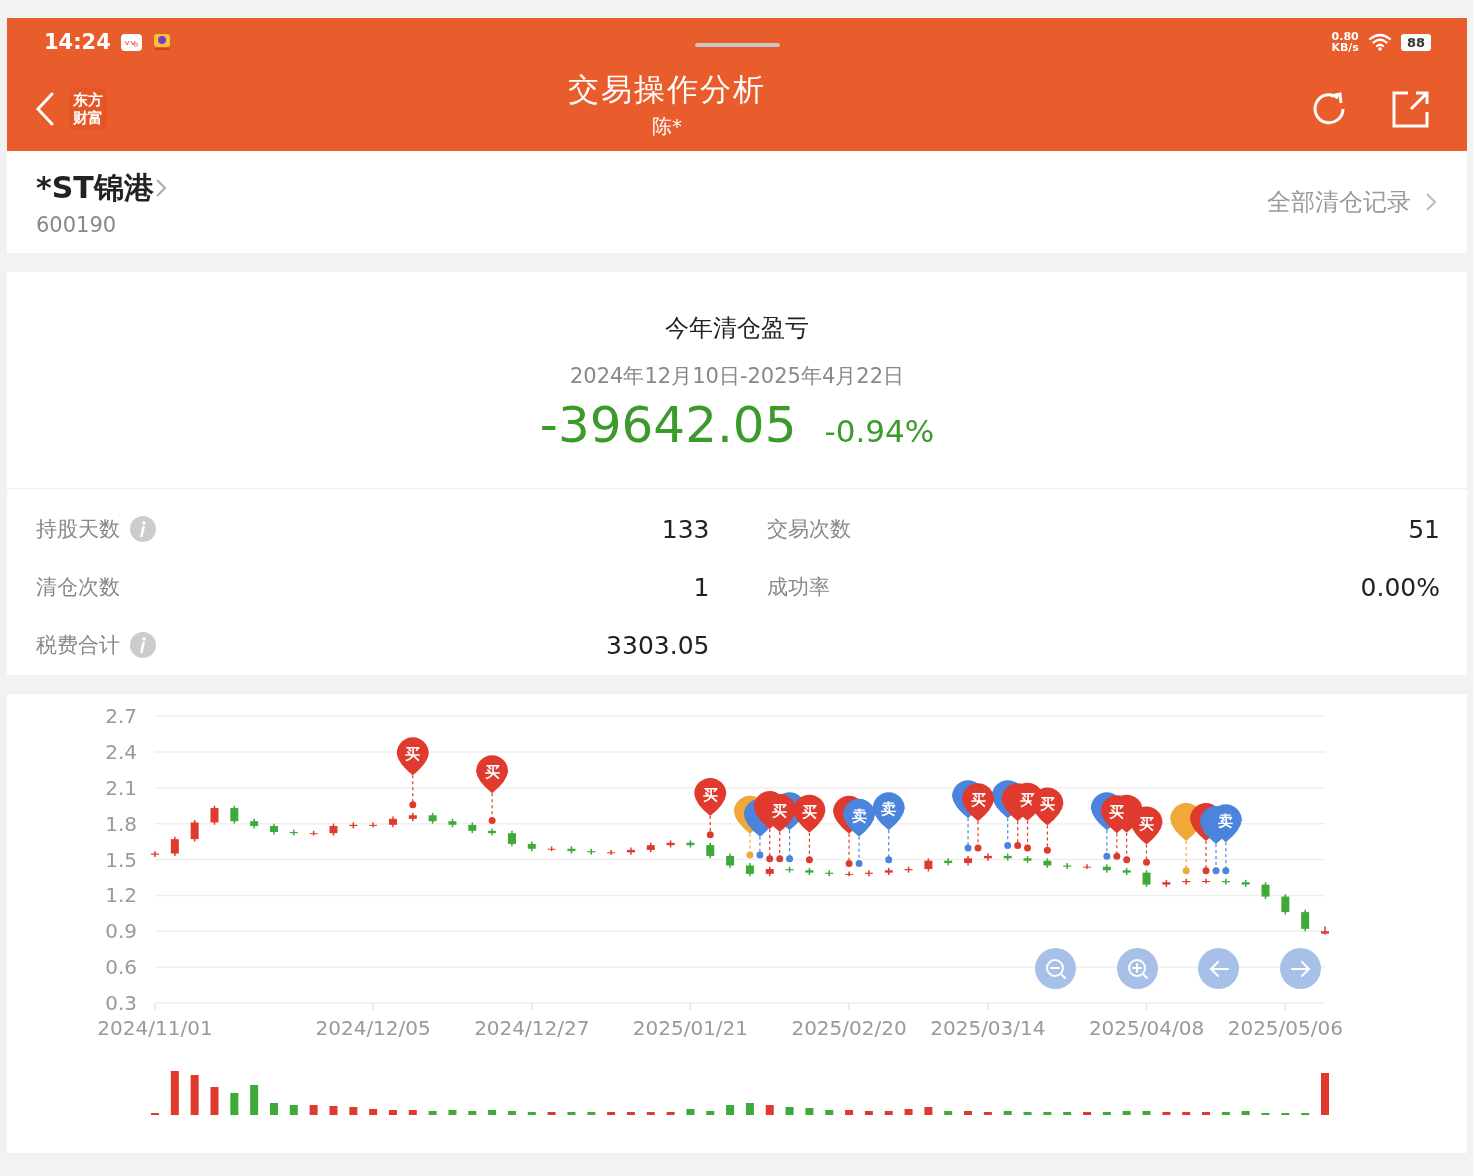 This screenshot has height=1176, width=1473. What do you see at coordinates (121, 787) in the screenshot?
I see `axis-label: 2.1` at bounding box center [121, 787].